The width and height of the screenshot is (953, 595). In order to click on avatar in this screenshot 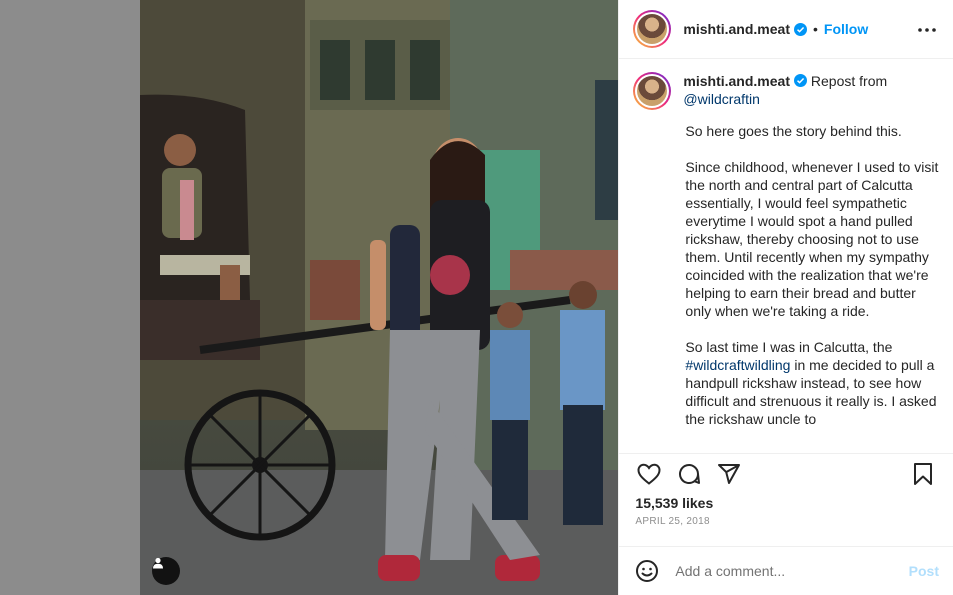, I will do `click(652, 29)`.